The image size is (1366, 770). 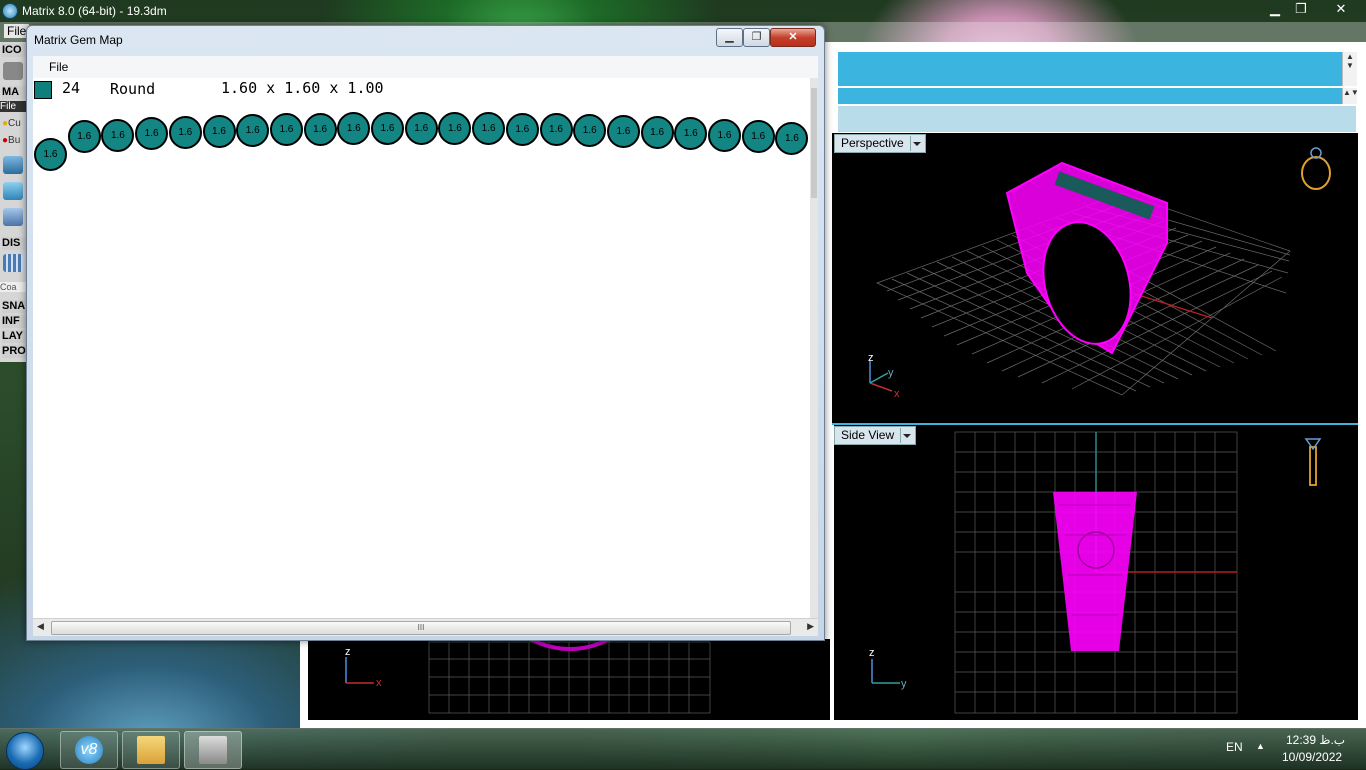 I want to click on scroll-left-icon: ◀, so click(x=40, y=626).